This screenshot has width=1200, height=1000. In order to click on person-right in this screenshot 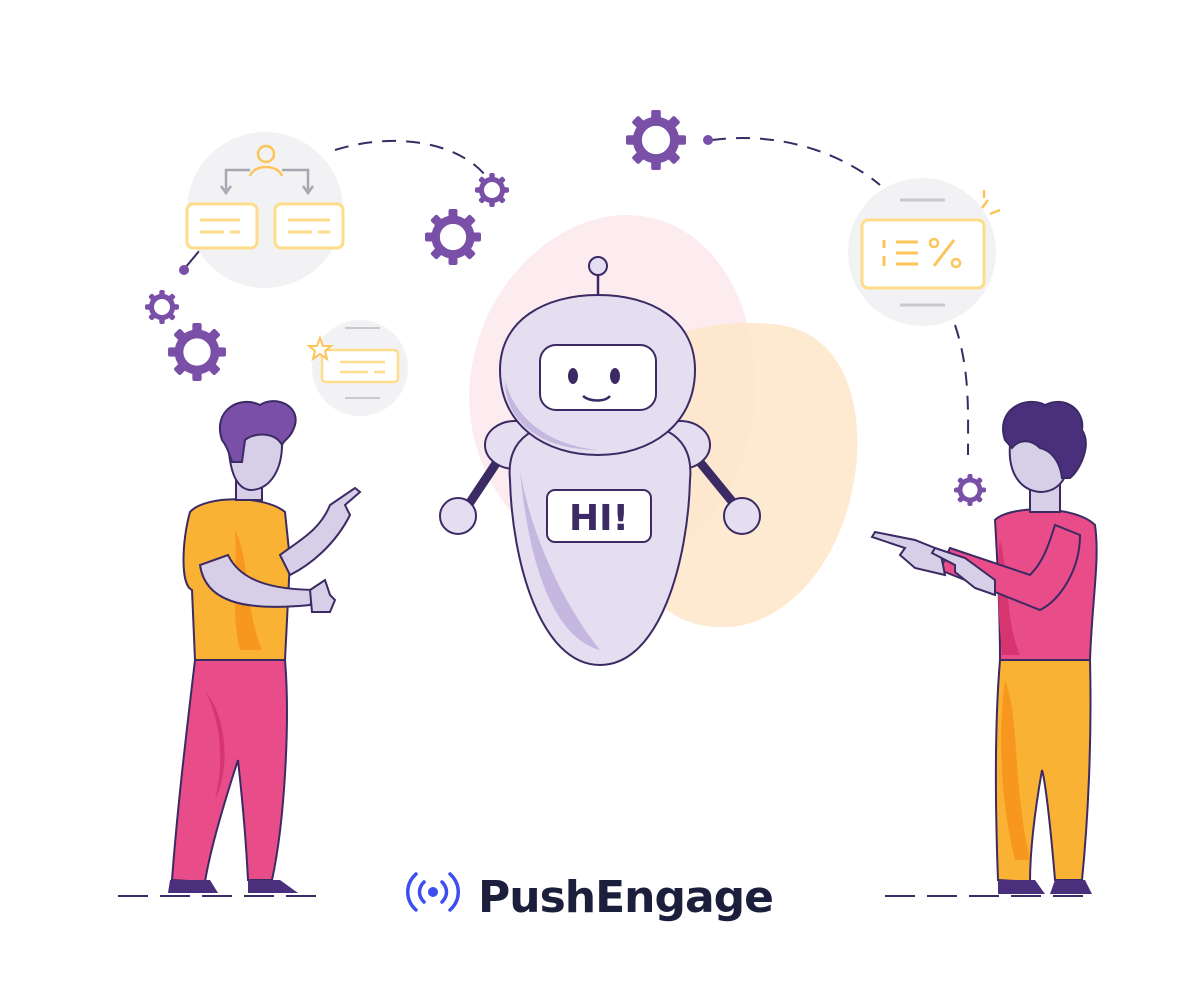, I will do `click(984, 648)`.